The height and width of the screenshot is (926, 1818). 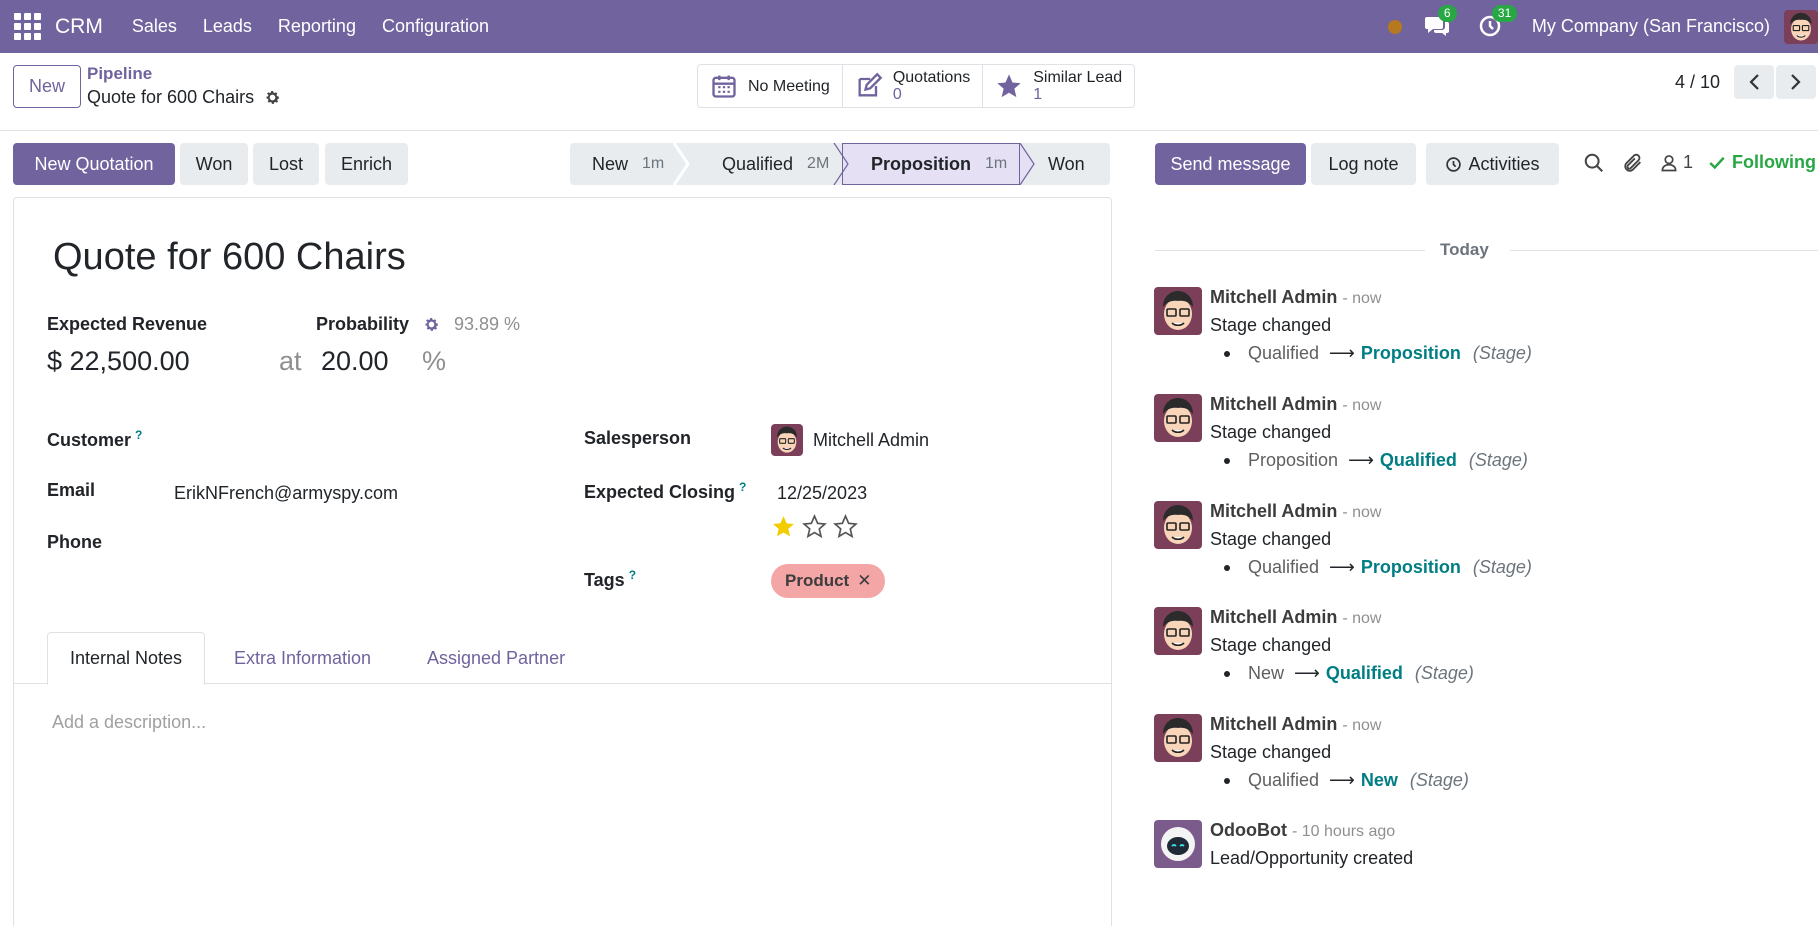 What do you see at coordinates (355, 361) in the screenshot?
I see `probability-input: 20.00` at bounding box center [355, 361].